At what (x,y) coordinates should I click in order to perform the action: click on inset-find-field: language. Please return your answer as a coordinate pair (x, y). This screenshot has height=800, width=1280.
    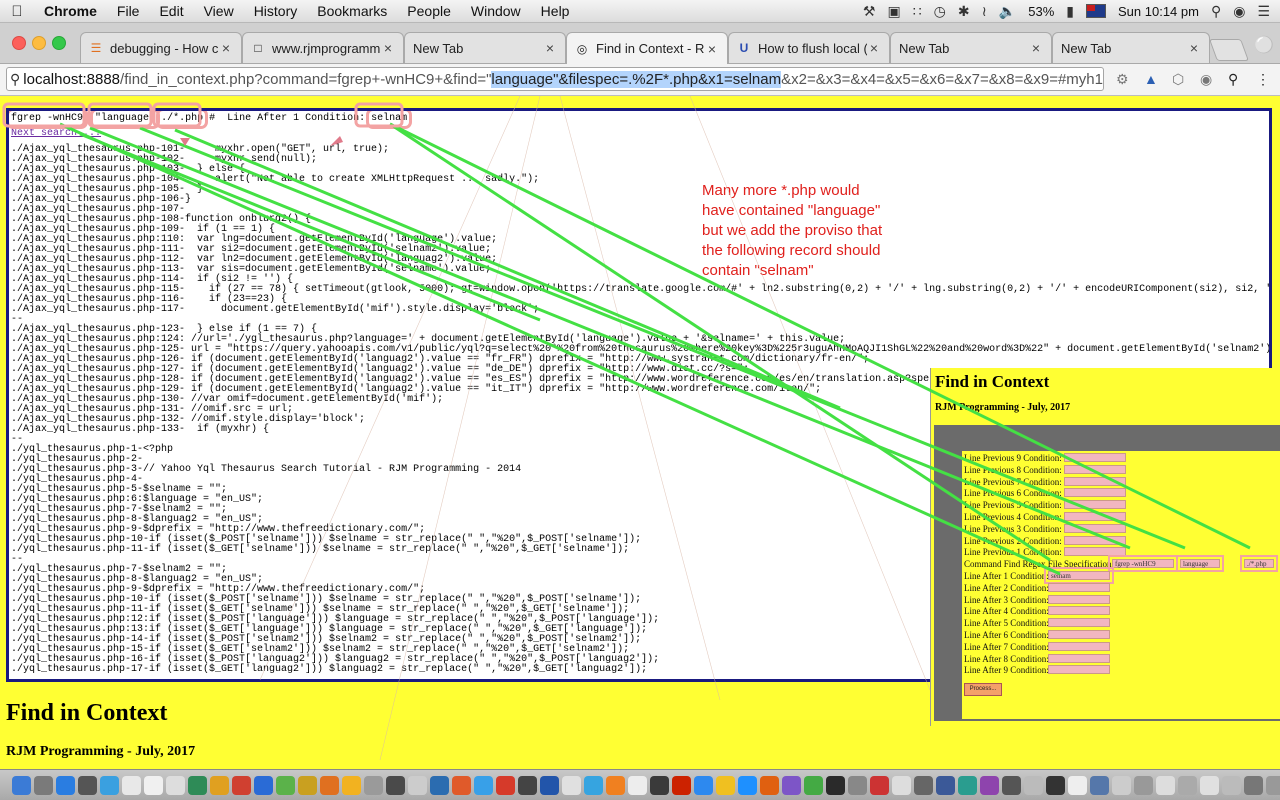
    Looking at the image, I should click on (1200, 564).